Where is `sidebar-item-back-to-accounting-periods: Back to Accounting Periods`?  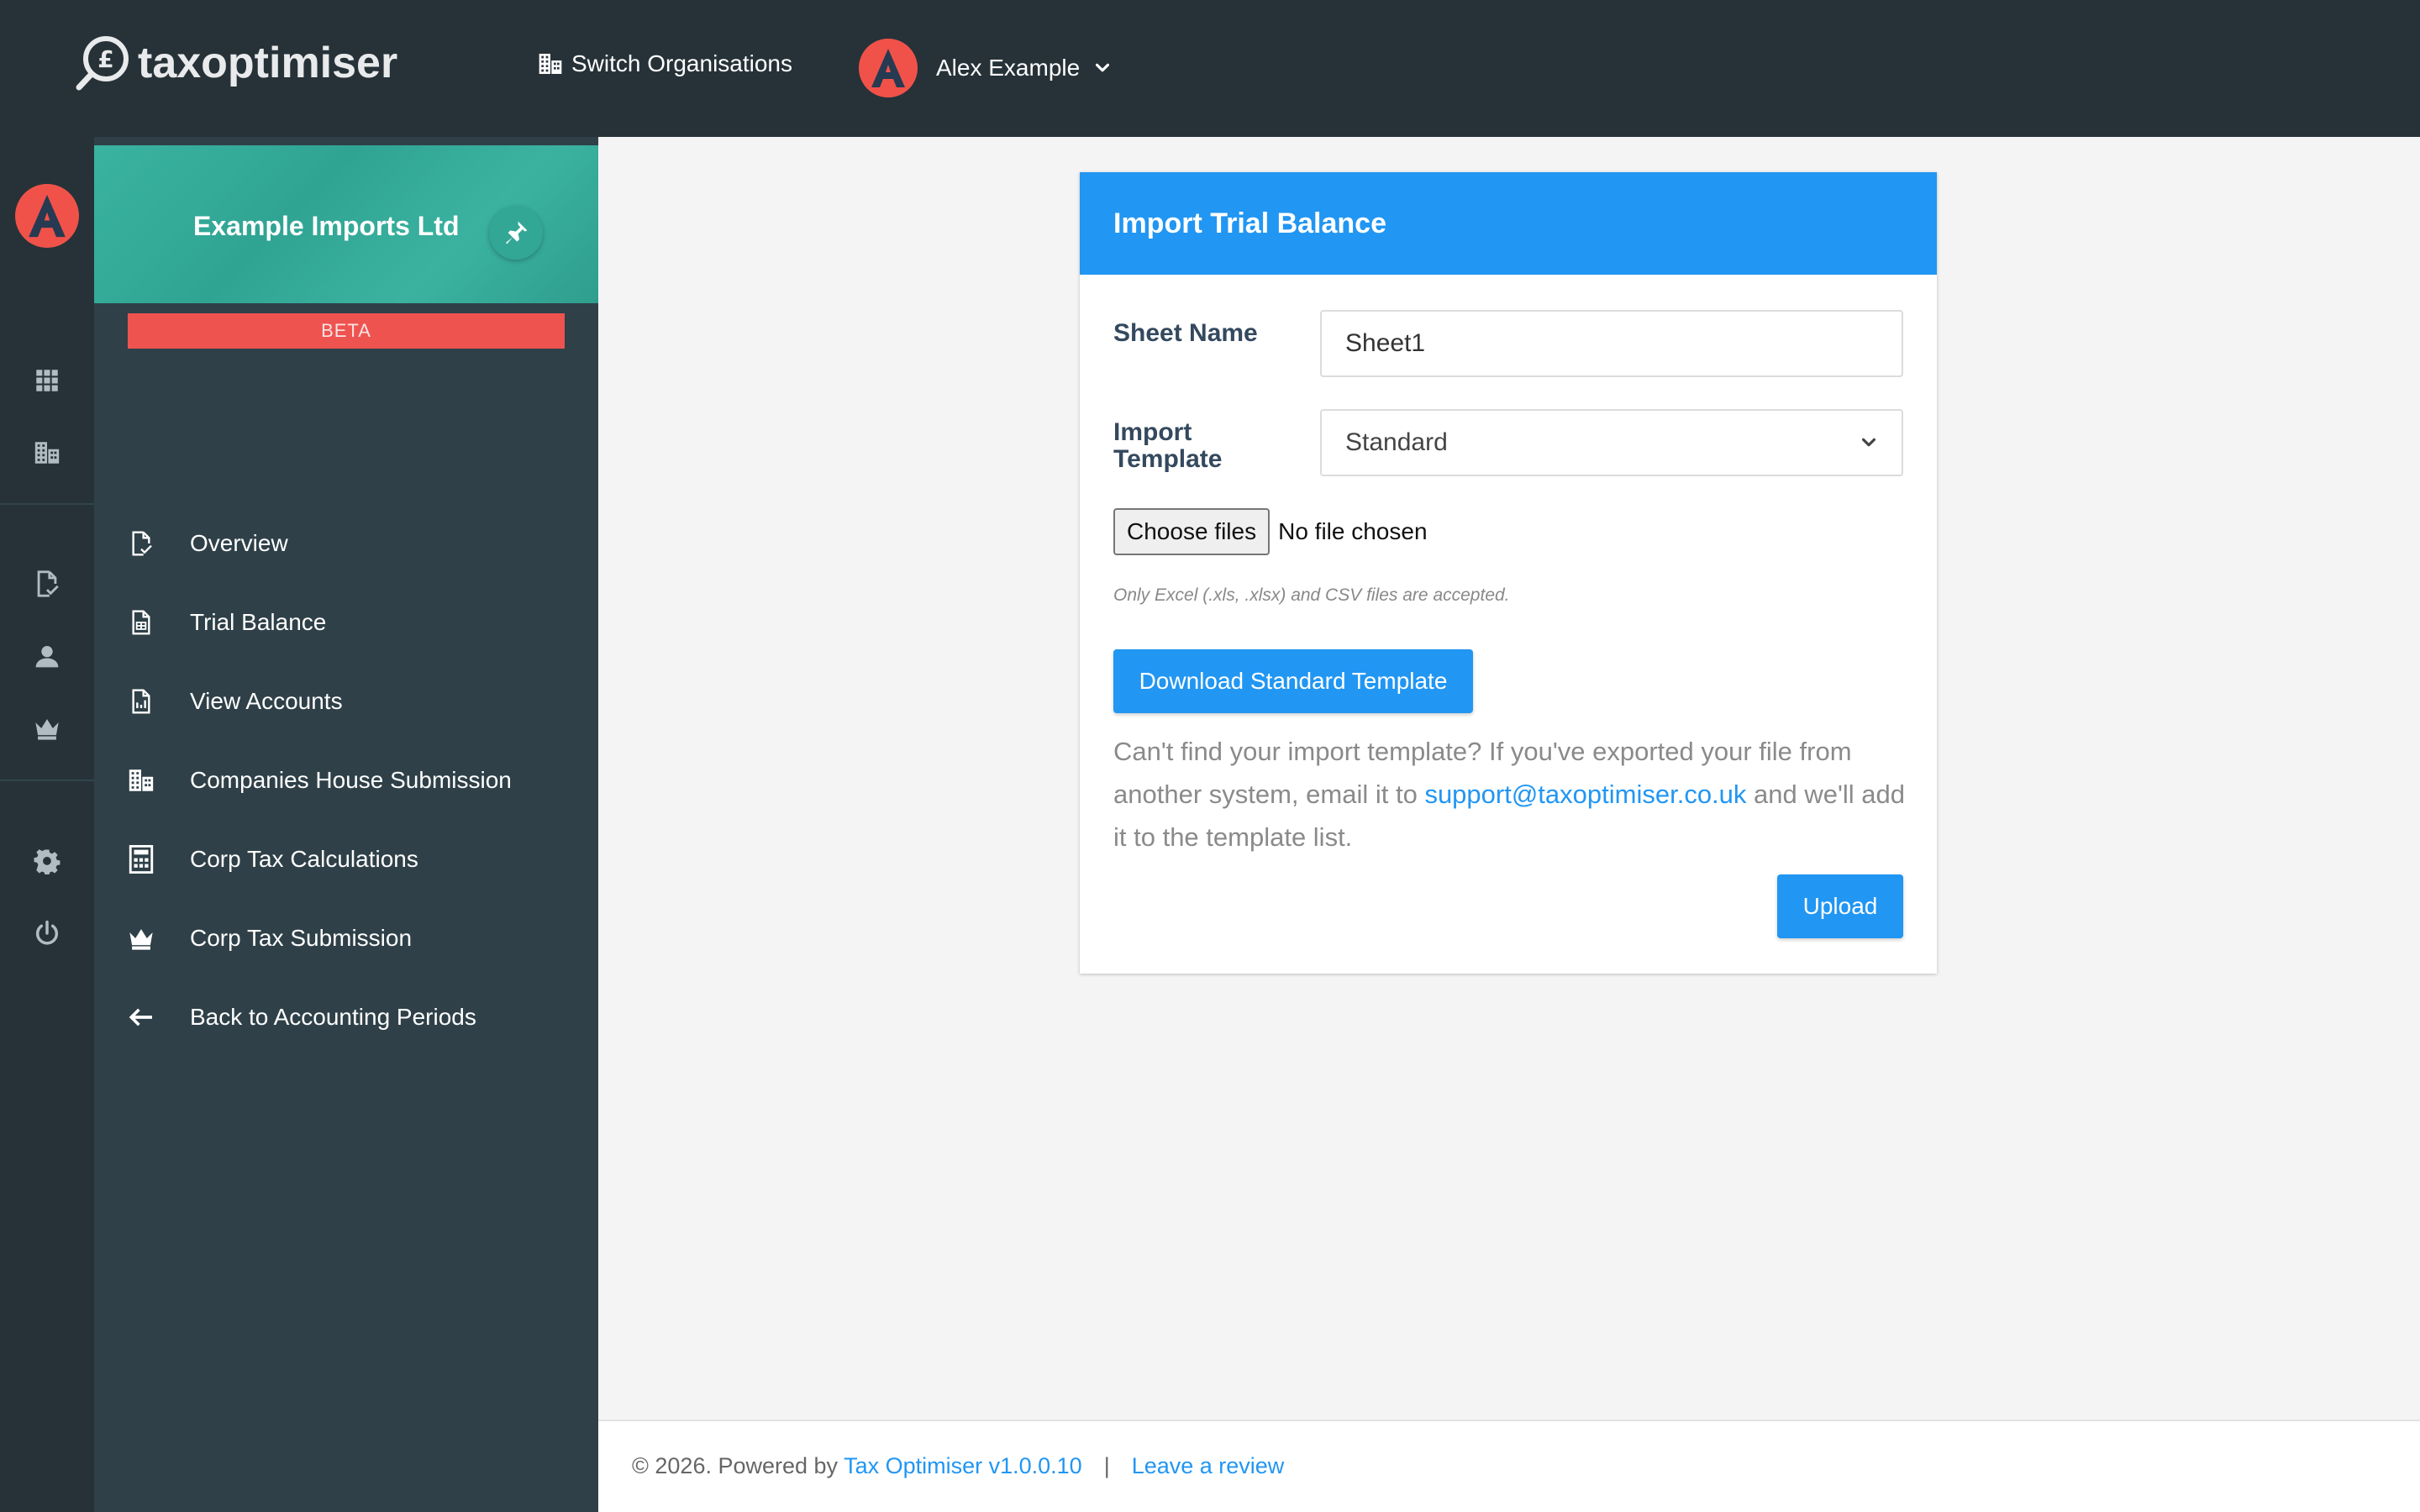
sidebar-item-back-to-accounting-periods: Back to Accounting Periods is located at coordinates (300, 1017).